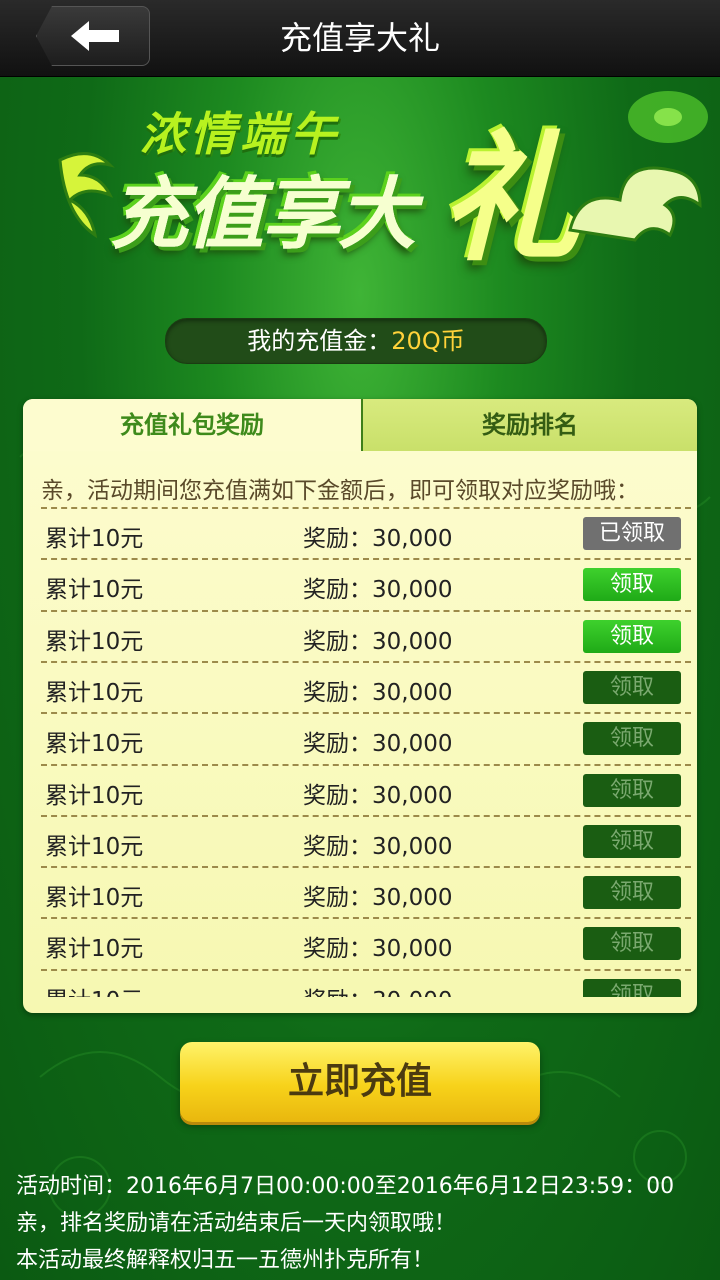  I want to click on banner-title-big: 礼, so click(510, 199).